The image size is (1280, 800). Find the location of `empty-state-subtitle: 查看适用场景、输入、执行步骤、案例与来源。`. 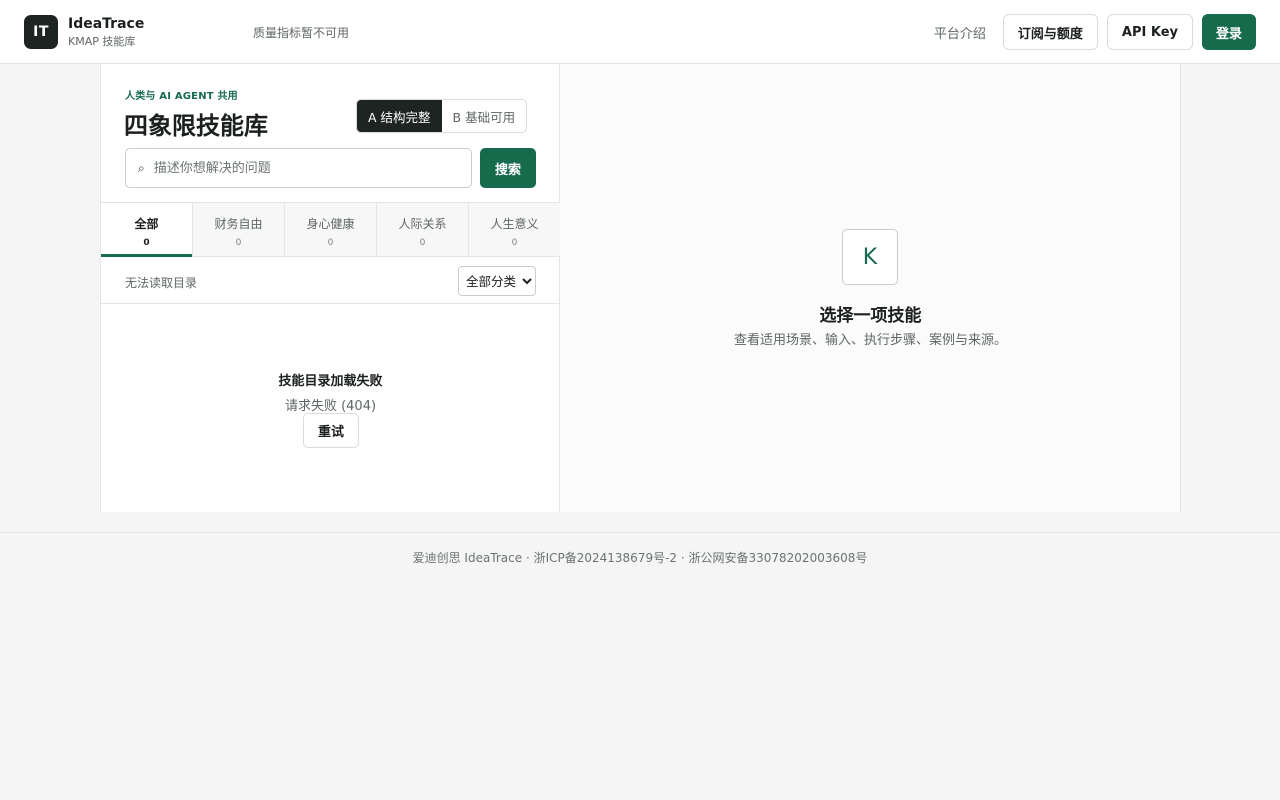

empty-state-subtitle: 查看适用场景、输入、执行步骤、案例与来源。 is located at coordinates (870, 340).